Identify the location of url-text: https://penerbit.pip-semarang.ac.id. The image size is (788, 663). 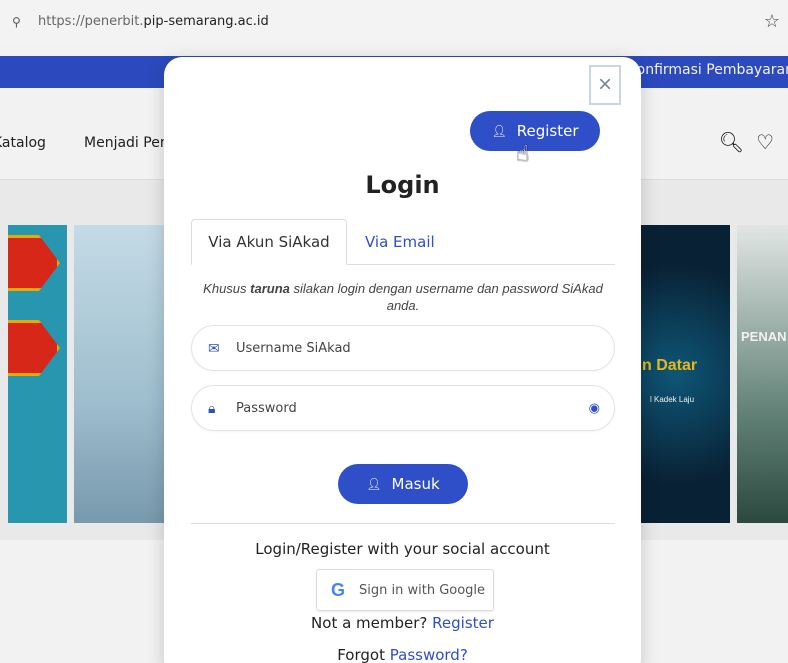
(153, 21).